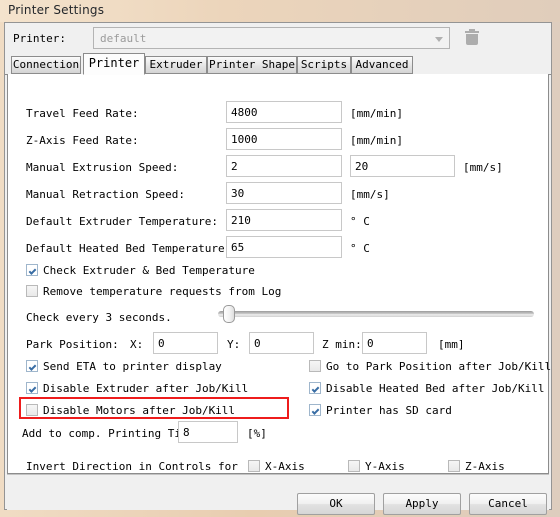 The image size is (560, 517). Describe the element at coordinates (385, 466) in the screenshot. I see `invert-y-axis-label: Y-Axis` at that location.